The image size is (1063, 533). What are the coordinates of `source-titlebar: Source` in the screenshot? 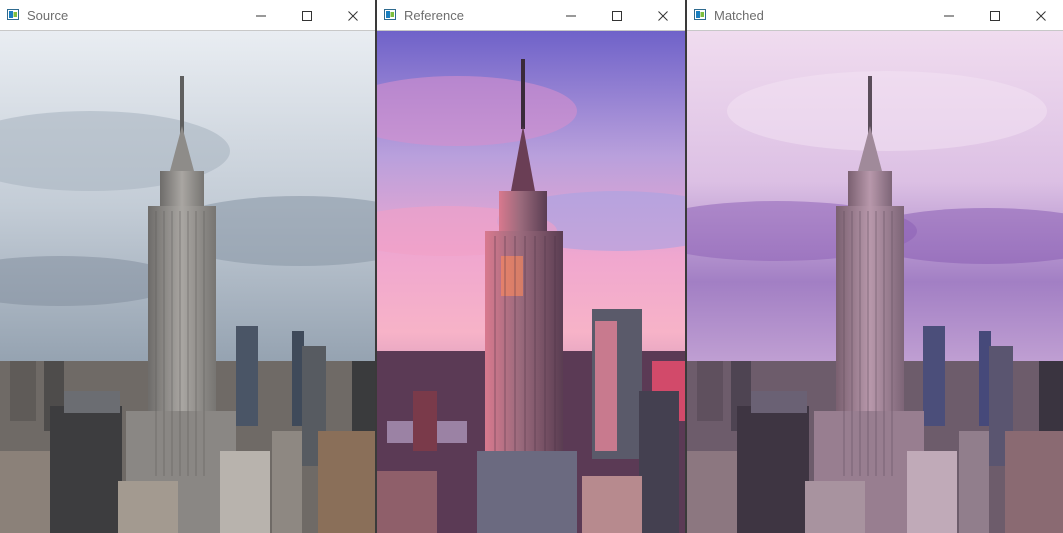 It's located at (188, 15).